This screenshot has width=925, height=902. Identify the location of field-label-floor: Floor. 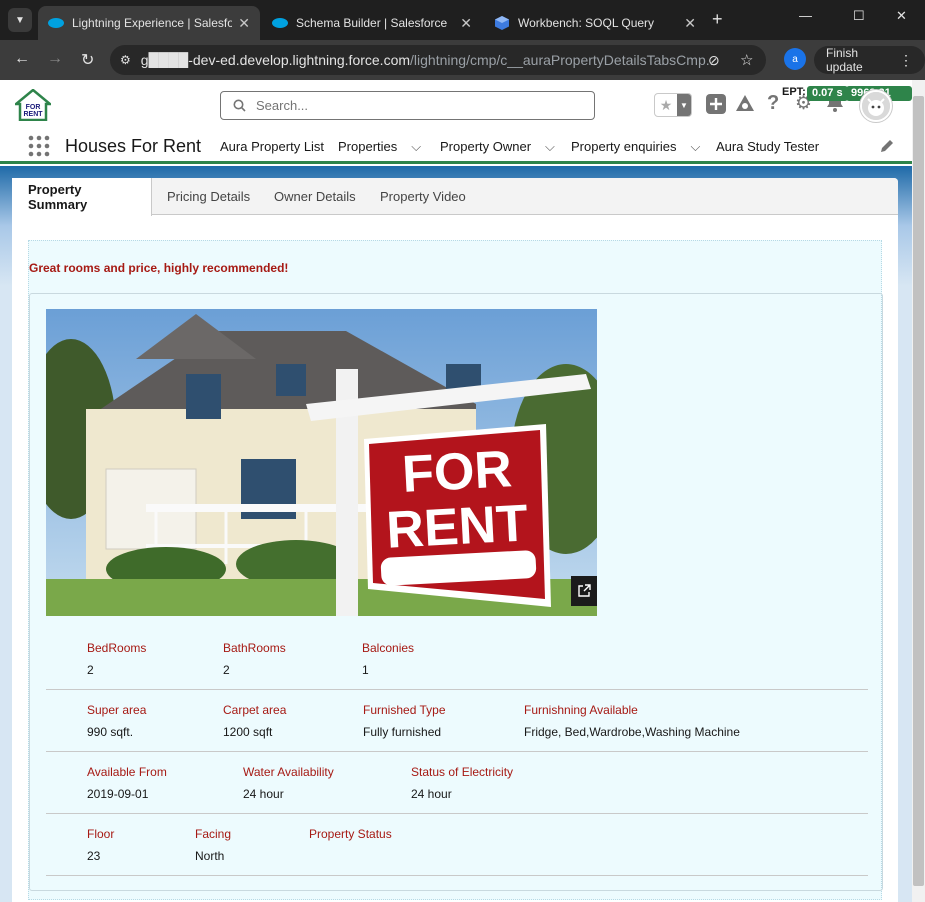
(101, 834).